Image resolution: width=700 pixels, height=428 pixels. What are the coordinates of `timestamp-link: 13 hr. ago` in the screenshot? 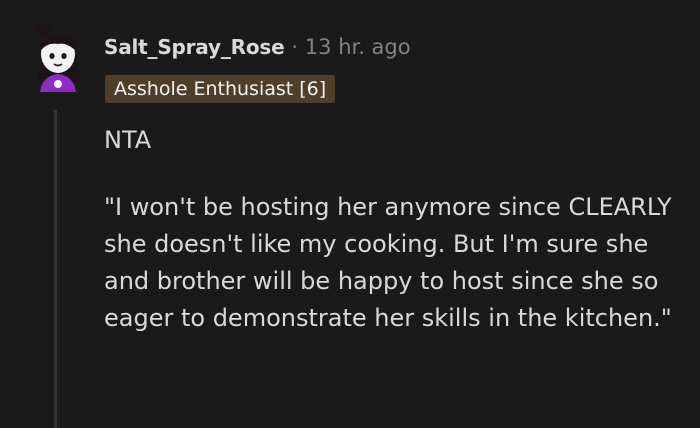 It's located at (358, 47).